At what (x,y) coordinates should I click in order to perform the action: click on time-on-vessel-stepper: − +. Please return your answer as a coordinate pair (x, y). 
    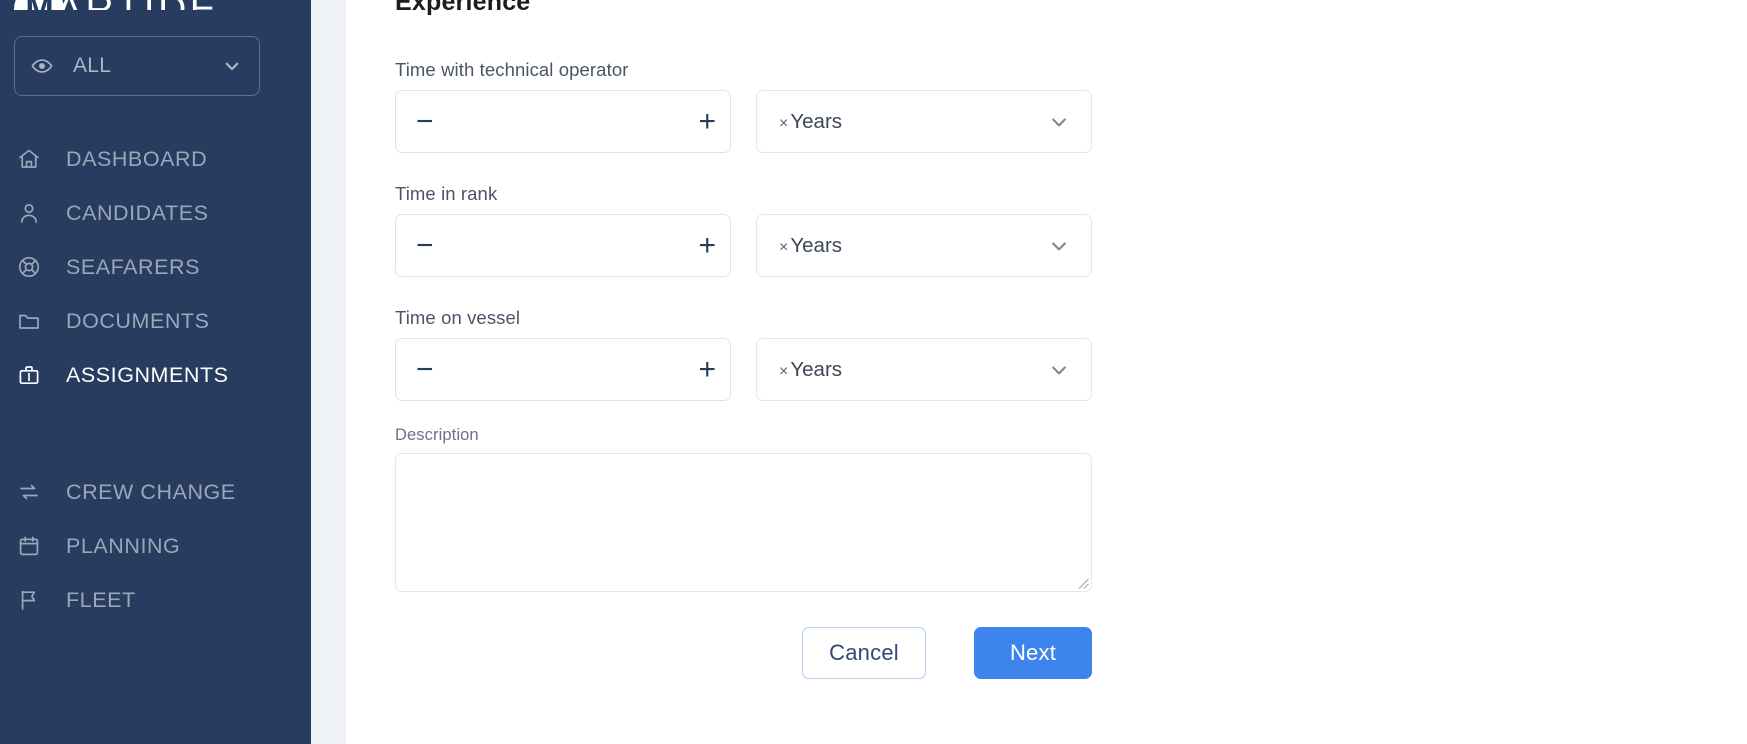
    Looking at the image, I should click on (563, 369).